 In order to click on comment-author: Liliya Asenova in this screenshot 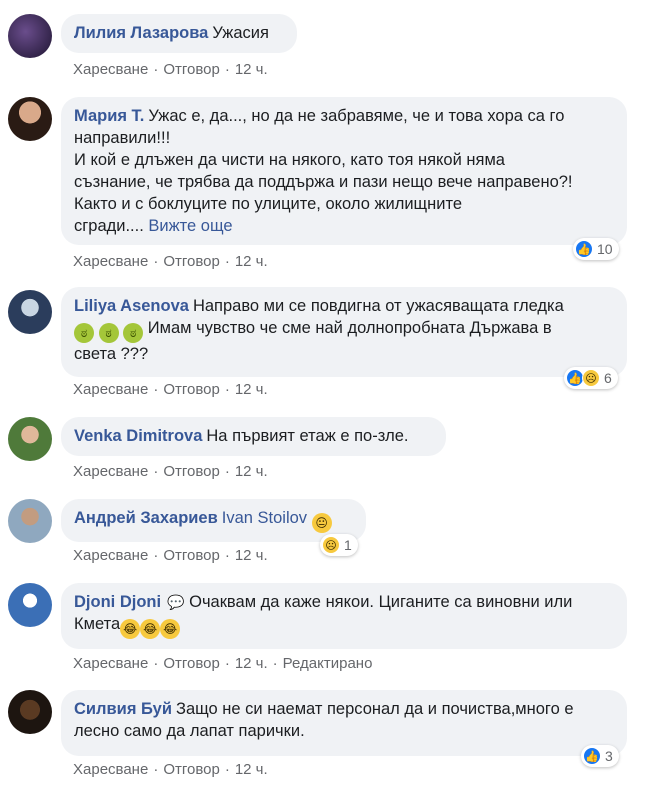, I will do `click(131, 306)`.